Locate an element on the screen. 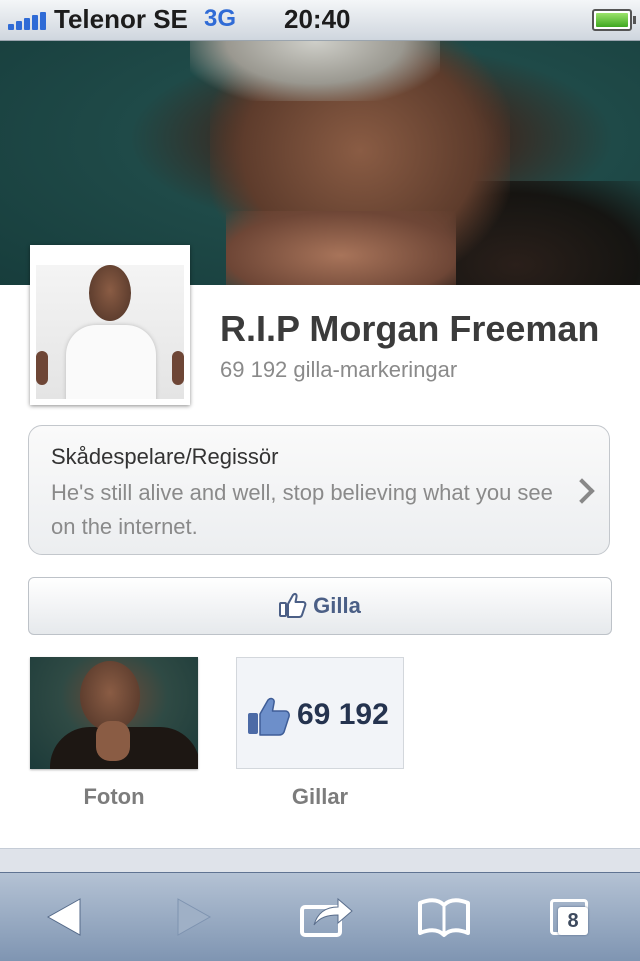  chevron-right-icon is located at coordinates (582, 491).